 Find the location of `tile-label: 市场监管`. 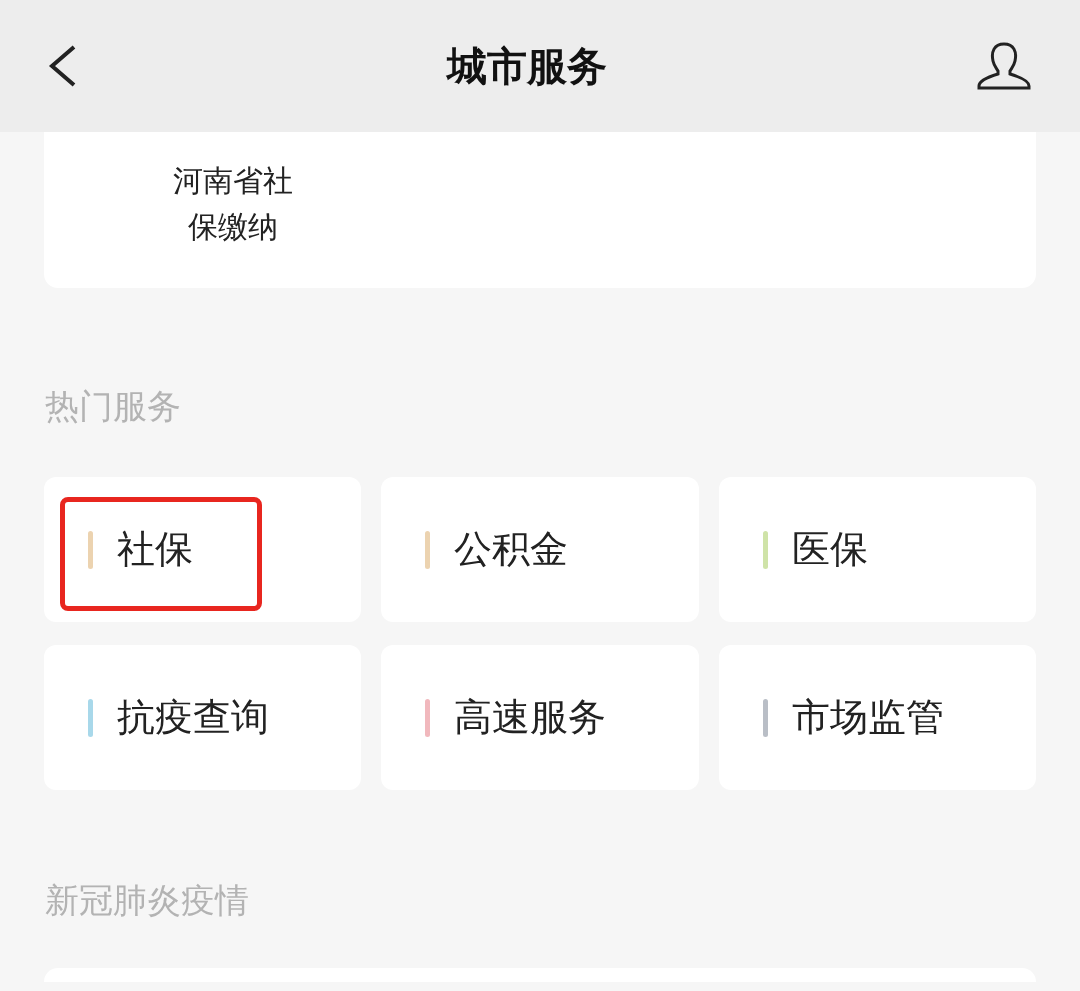

tile-label: 市场监管 is located at coordinates (867, 717).